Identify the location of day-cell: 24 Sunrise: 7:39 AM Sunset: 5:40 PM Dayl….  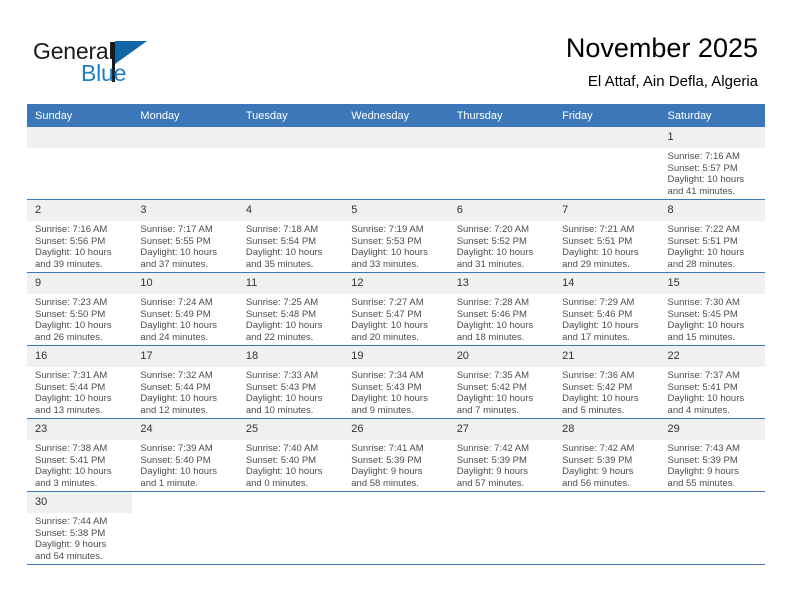
(185, 455).